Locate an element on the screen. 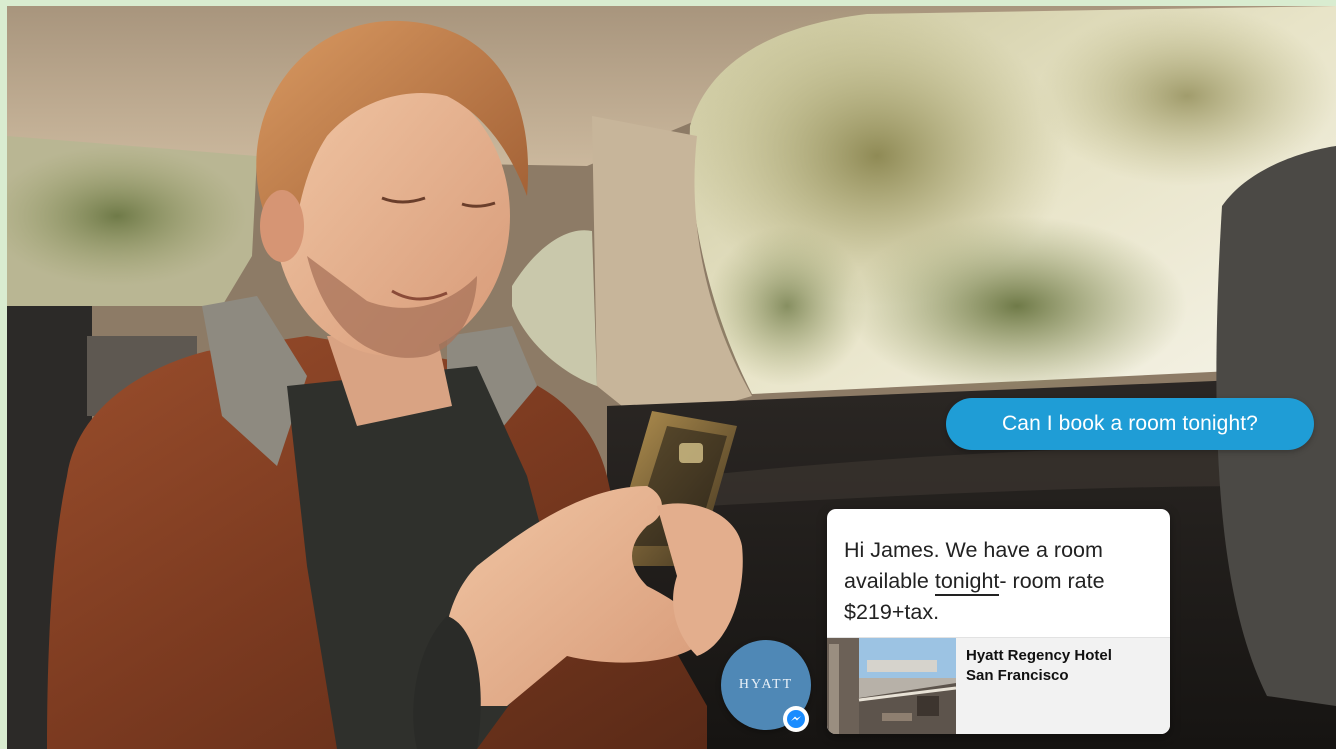 Image resolution: width=1336 pixels, height=749 pixels. outgoing-message-text: Can I book a room tonight? is located at coordinates (1130, 423).